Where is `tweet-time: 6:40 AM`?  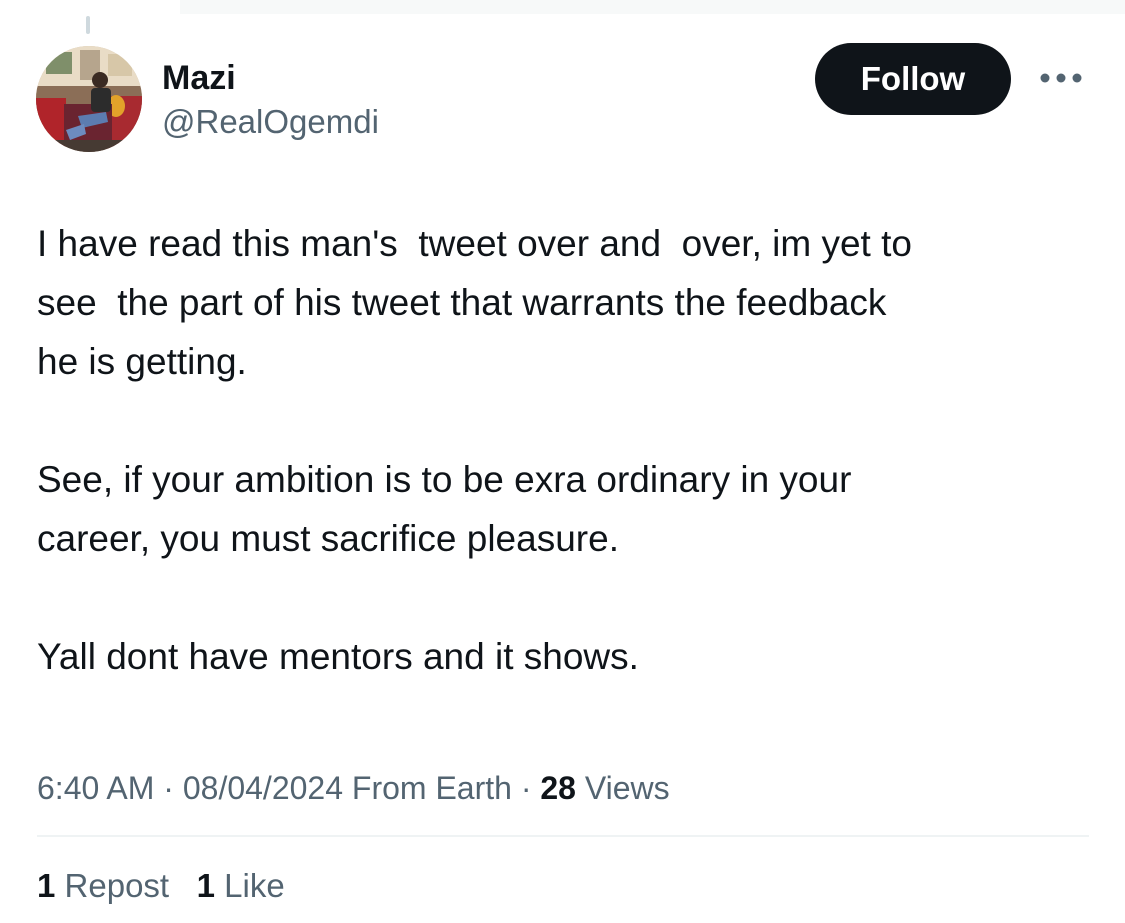 tweet-time: 6:40 AM is located at coordinates (95, 788).